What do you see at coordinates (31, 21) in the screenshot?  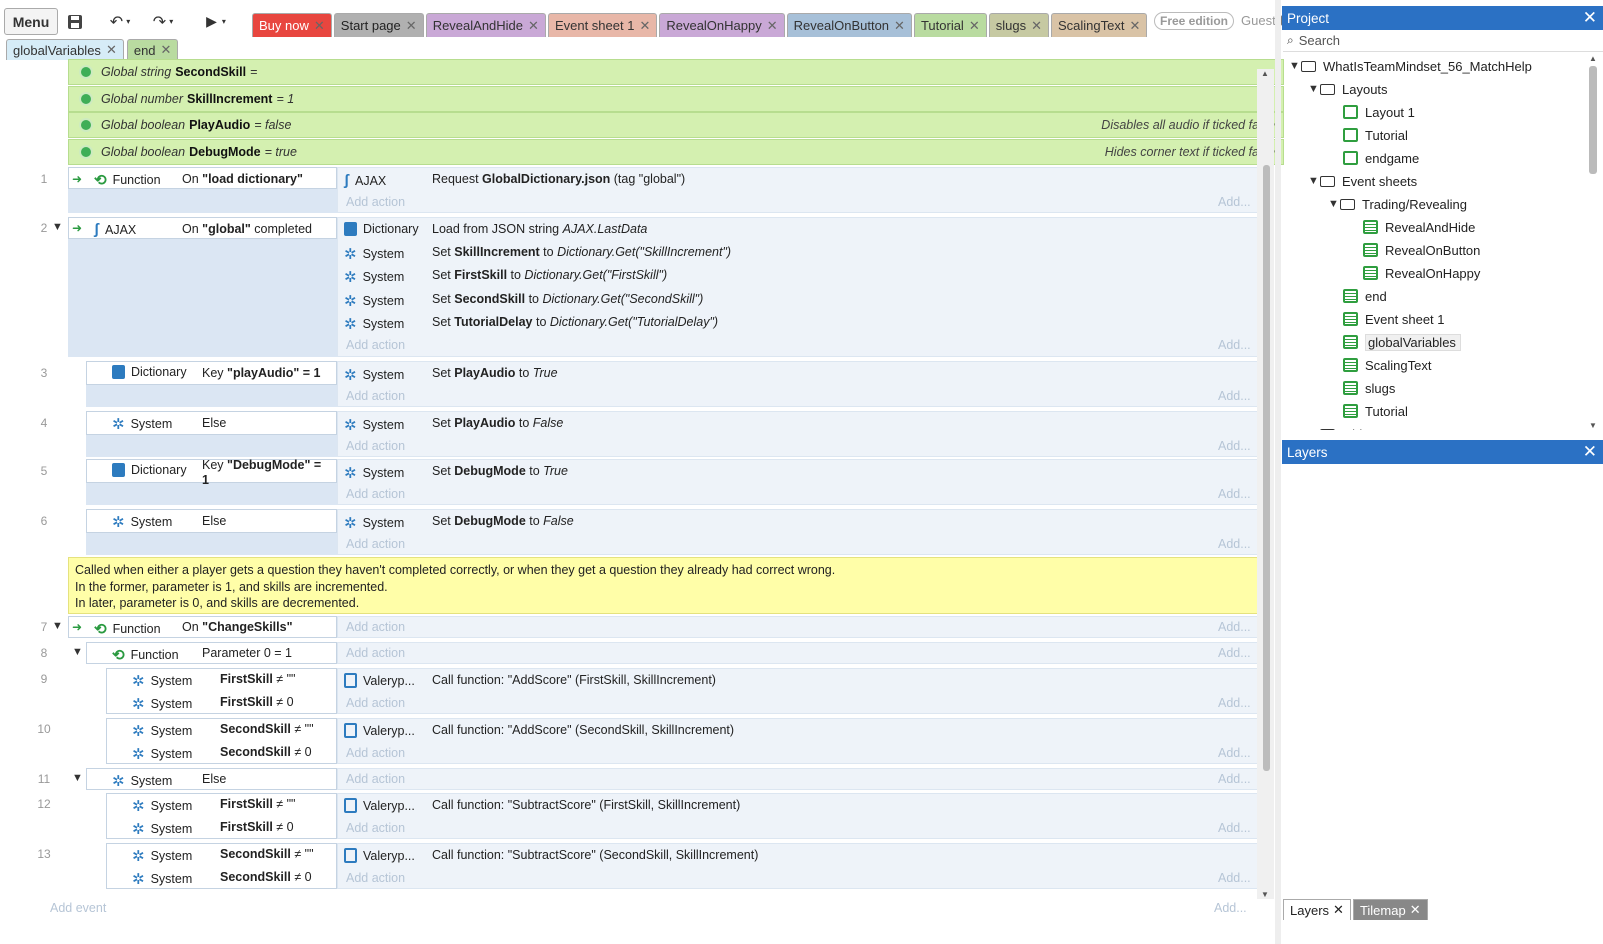 I see `menu-button: Menu` at bounding box center [31, 21].